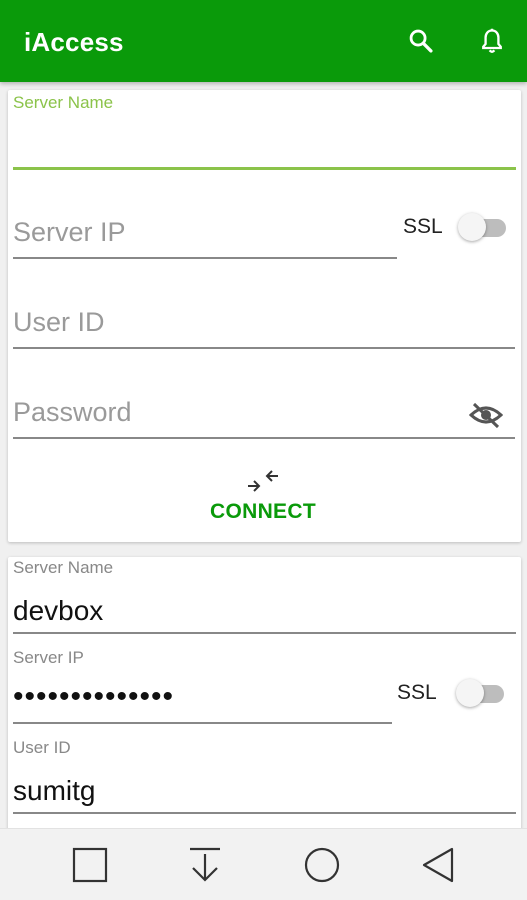 Image resolution: width=527 pixels, height=900 pixels. Describe the element at coordinates (205, 235) in the screenshot. I see `server-ip-input: Server IP` at that location.